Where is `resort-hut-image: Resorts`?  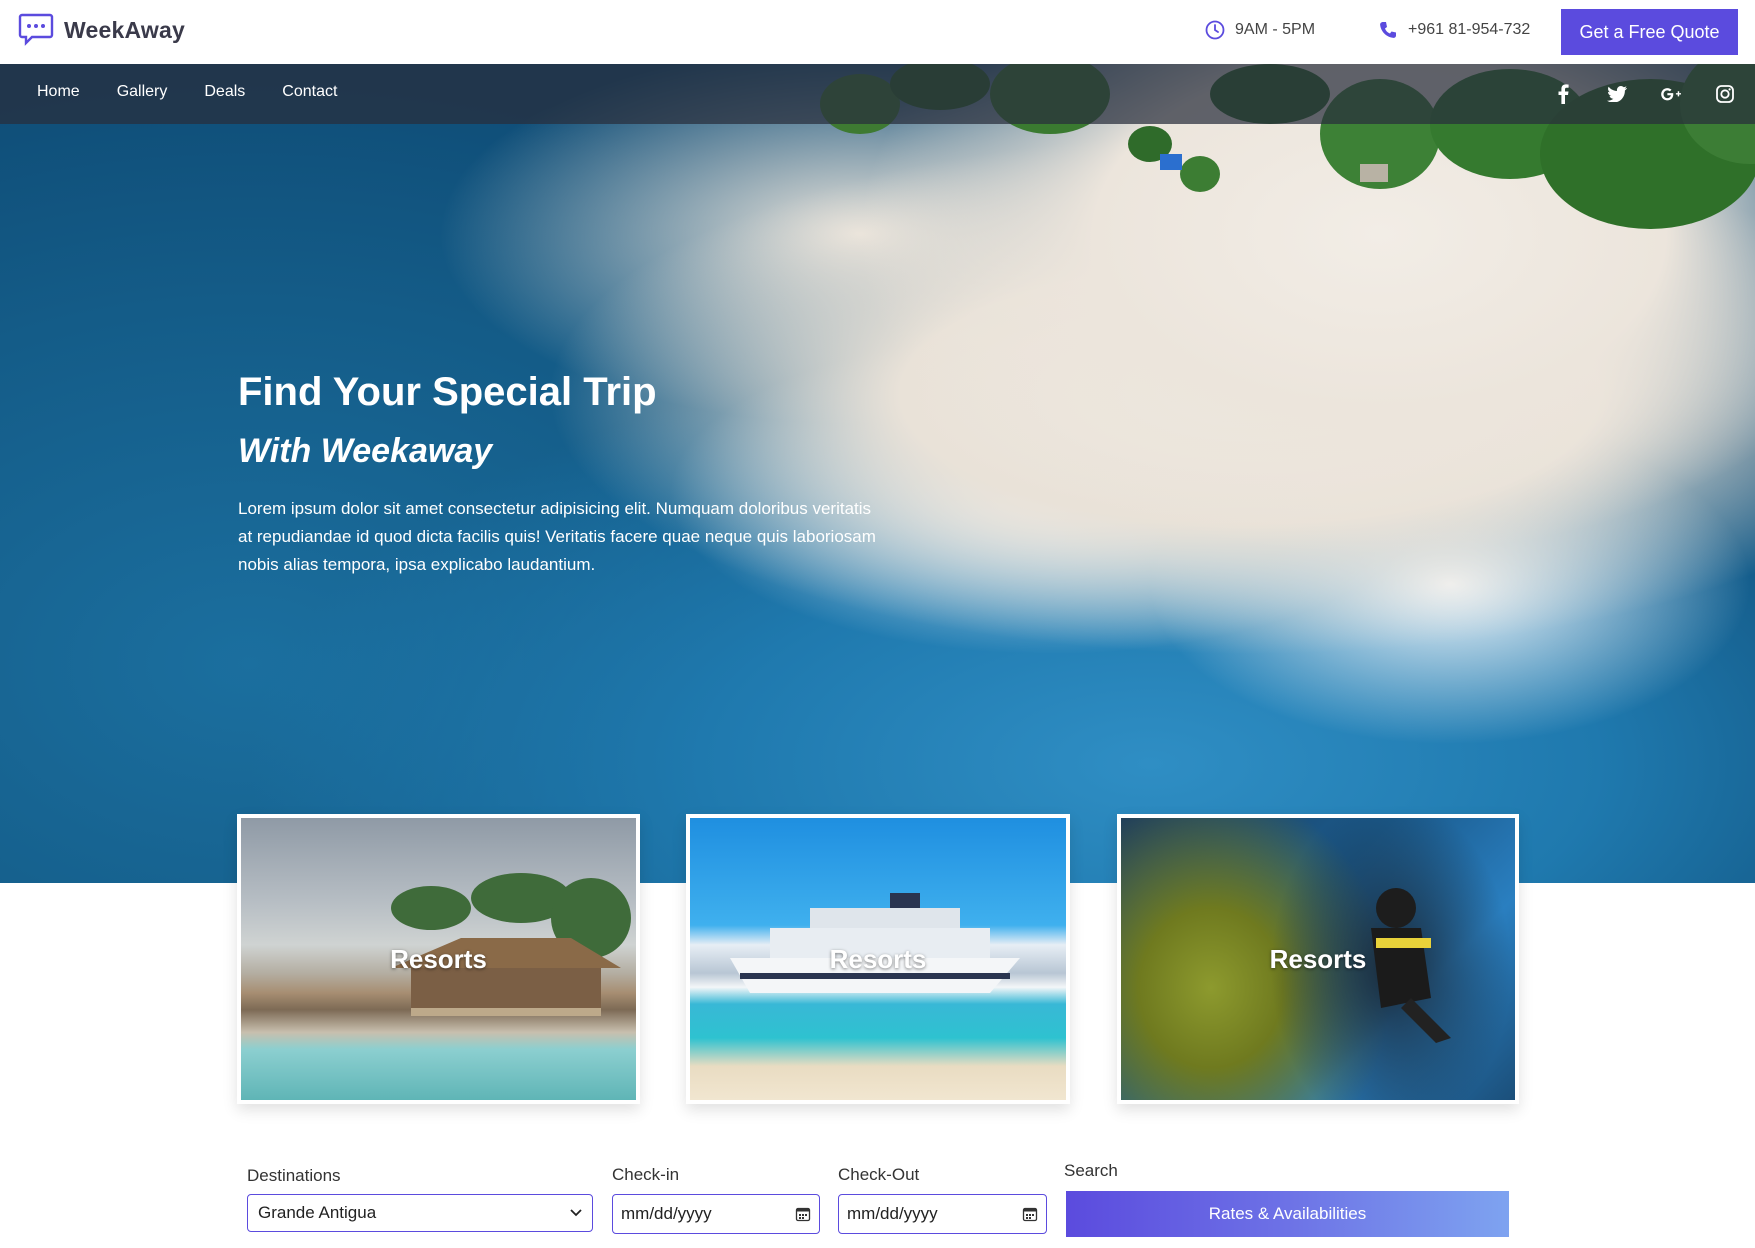 resort-hut-image: Resorts is located at coordinates (438, 959).